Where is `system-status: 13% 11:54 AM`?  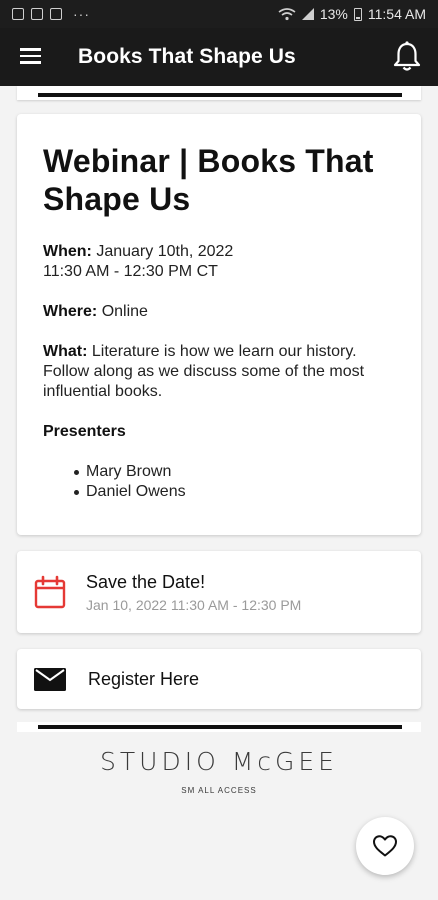 system-status: 13% 11:54 AM is located at coordinates (352, 14).